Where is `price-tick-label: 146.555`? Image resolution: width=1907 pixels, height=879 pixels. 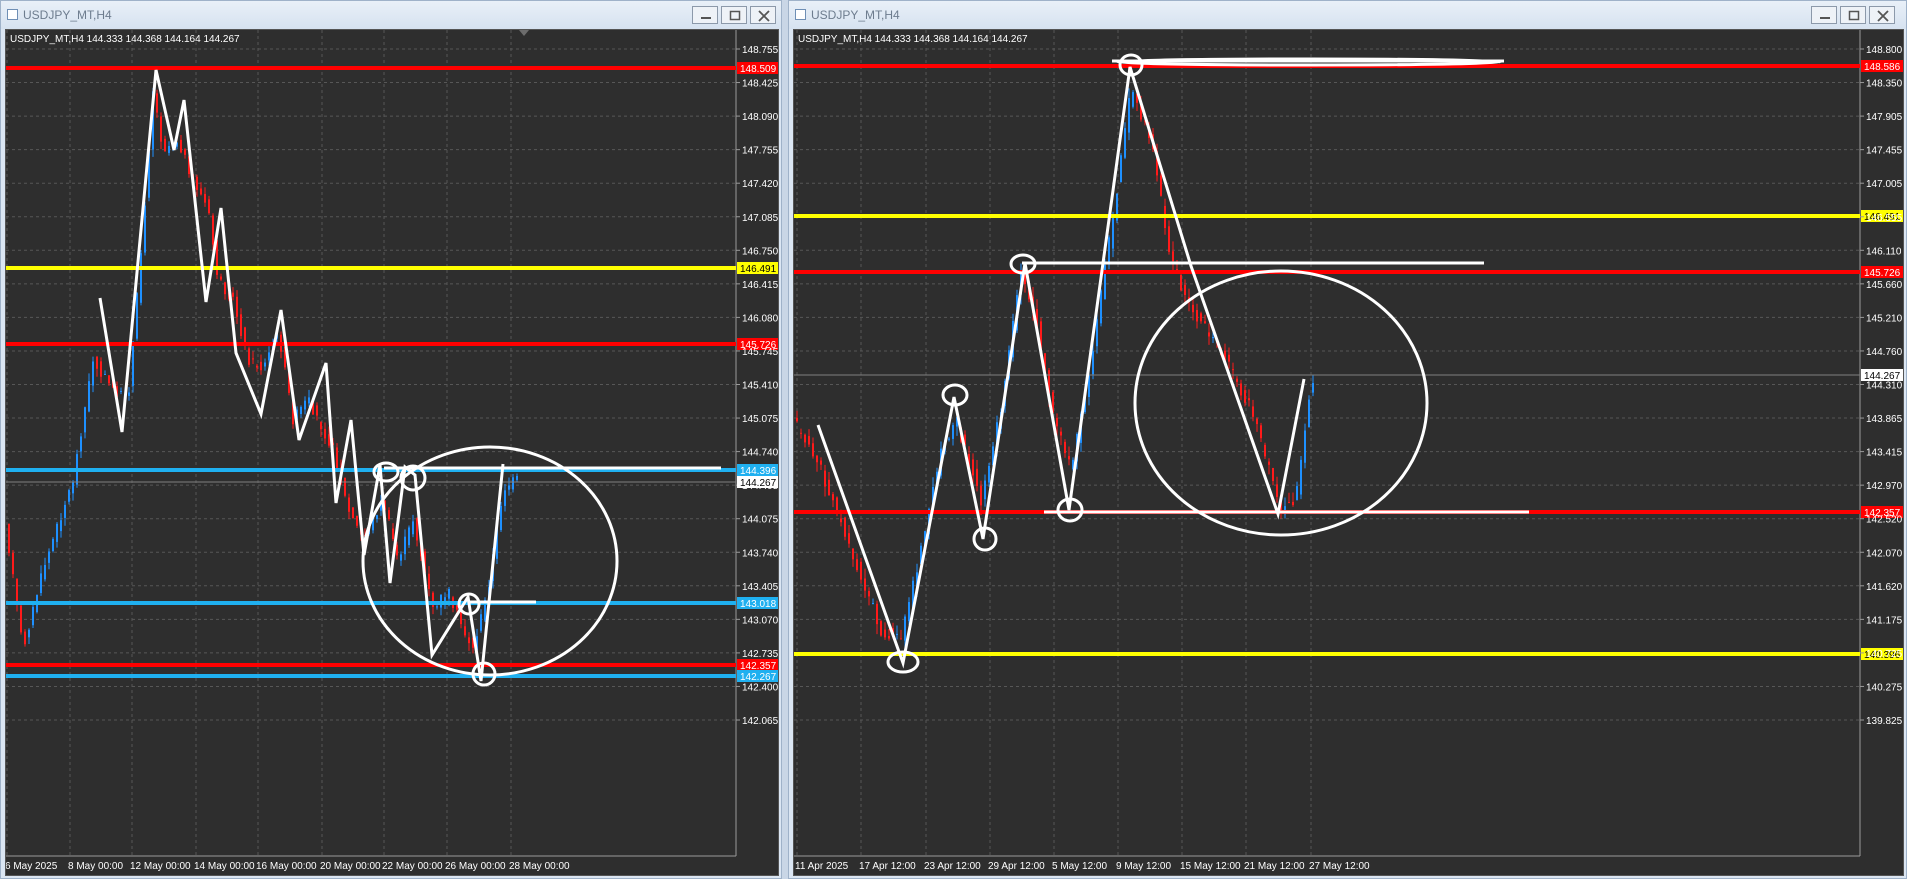
price-tick-label: 146.555 is located at coordinates (1884, 218).